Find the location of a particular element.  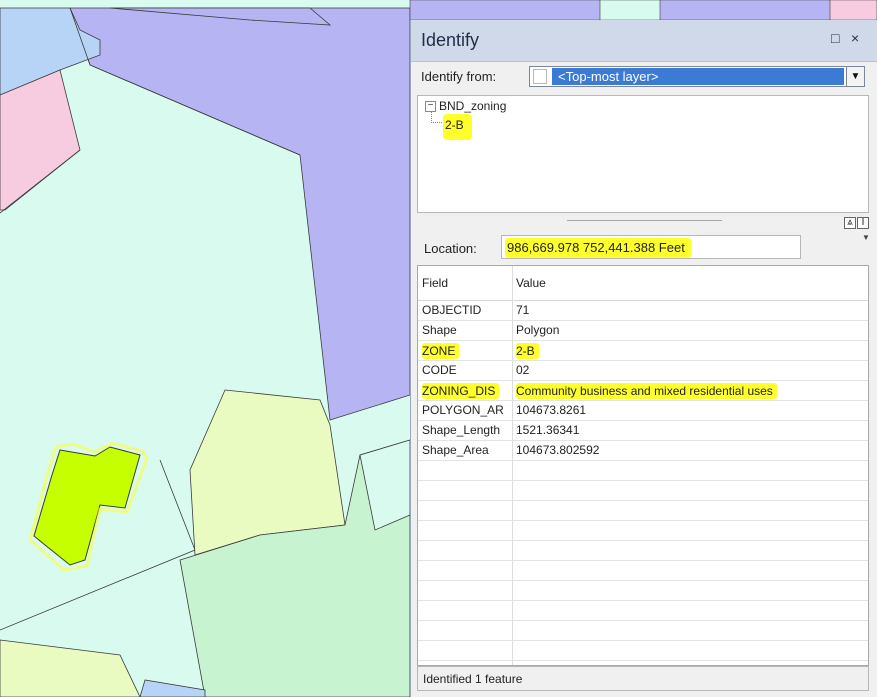

cell-field: Shape_Area is located at coordinates (455, 450).